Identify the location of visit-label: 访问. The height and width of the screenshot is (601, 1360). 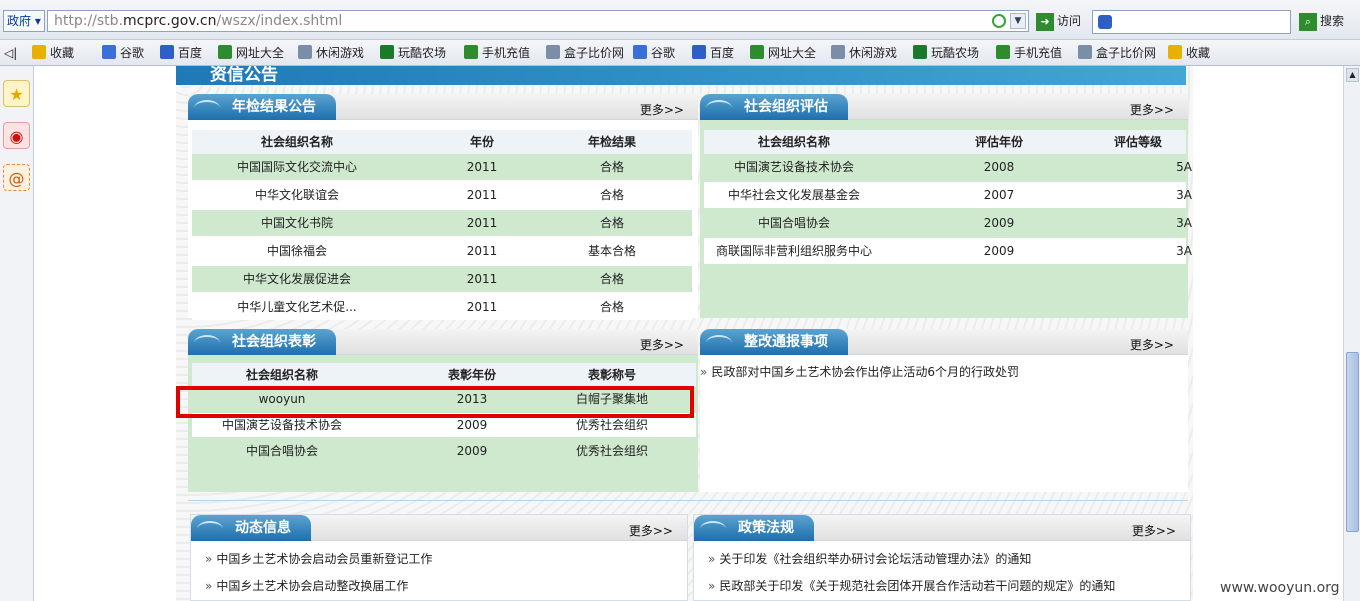
(1069, 21).